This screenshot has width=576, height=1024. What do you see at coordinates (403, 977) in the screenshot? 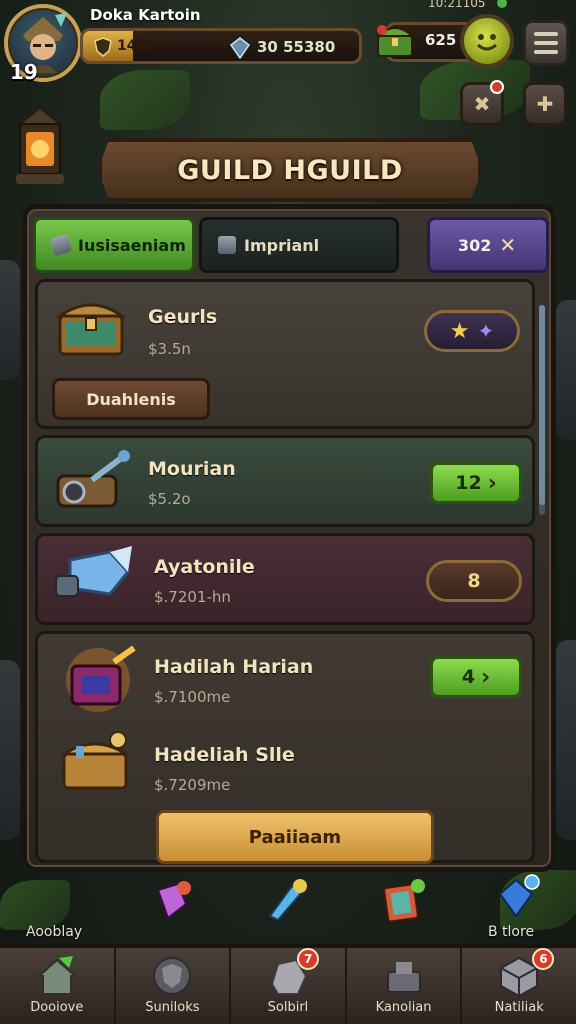
I see `anvil-icon` at bounding box center [403, 977].